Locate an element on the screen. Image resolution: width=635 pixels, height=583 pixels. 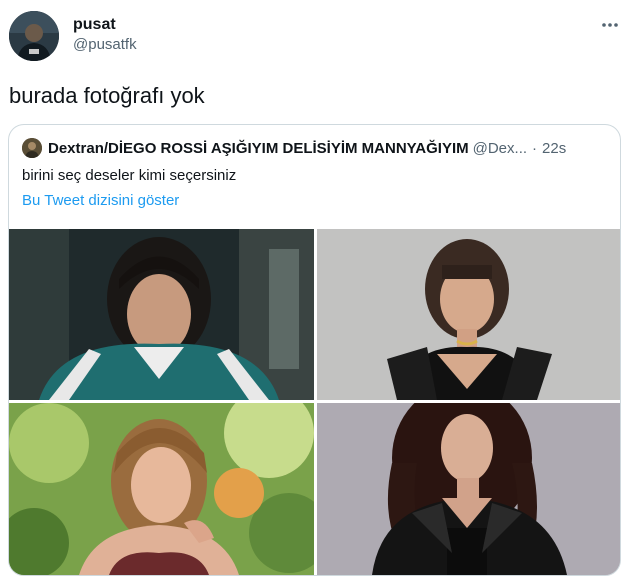
author-info: pusat @pusatfk is located at coordinates (105, 35).